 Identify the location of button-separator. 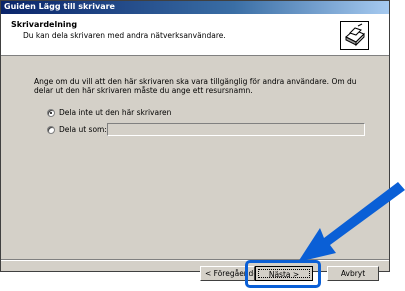
(195, 260).